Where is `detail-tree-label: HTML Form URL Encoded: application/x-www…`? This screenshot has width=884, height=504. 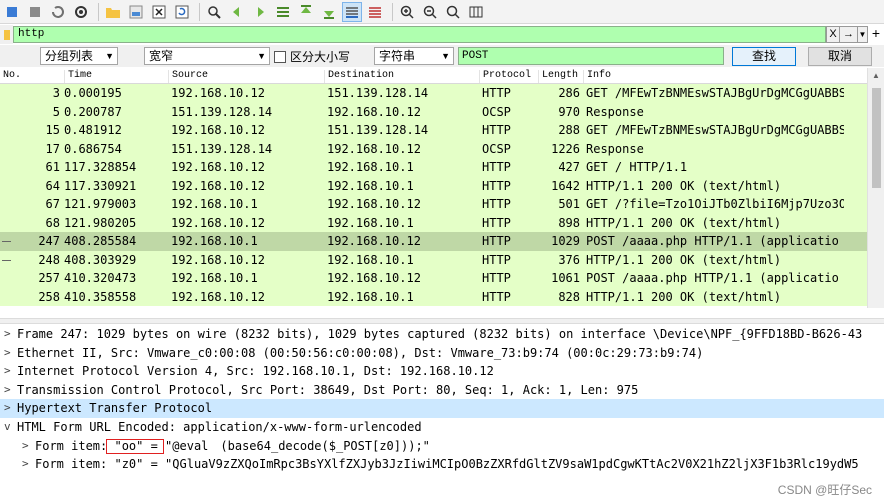 detail-tree-label: HTML Form URL Encoded: application/x-www… is located at coordinates (219, 426).